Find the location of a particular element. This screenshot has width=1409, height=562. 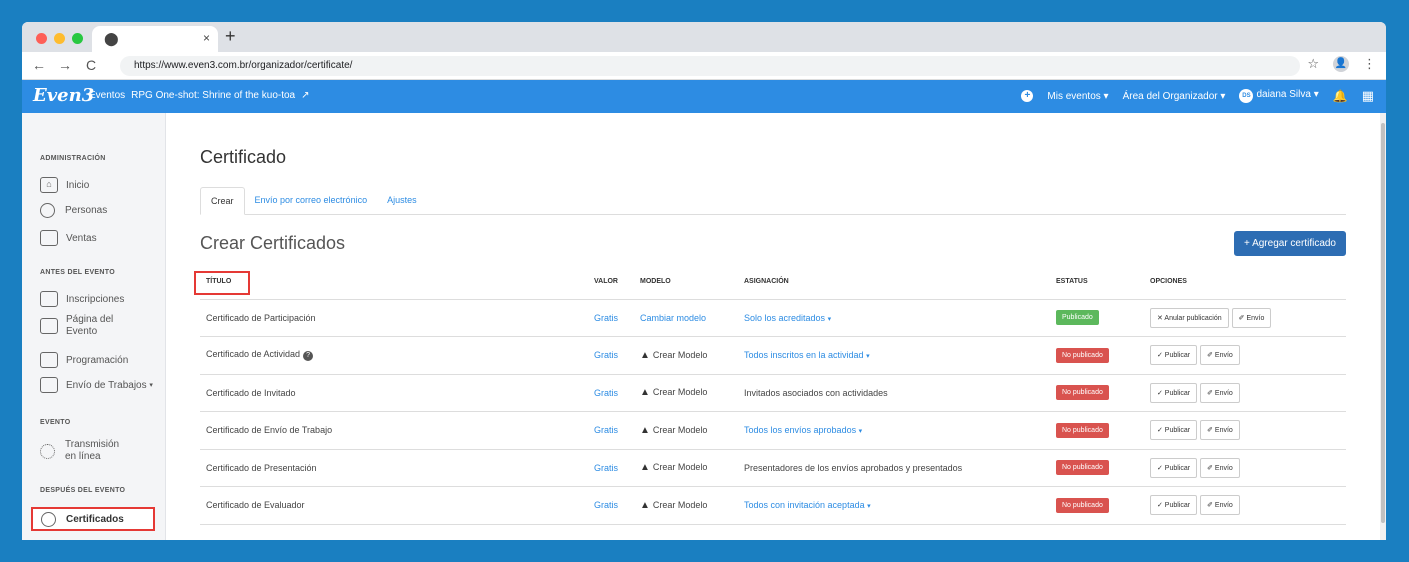

row-title: Certificado de Invitado is located at coordinates (394, 393).